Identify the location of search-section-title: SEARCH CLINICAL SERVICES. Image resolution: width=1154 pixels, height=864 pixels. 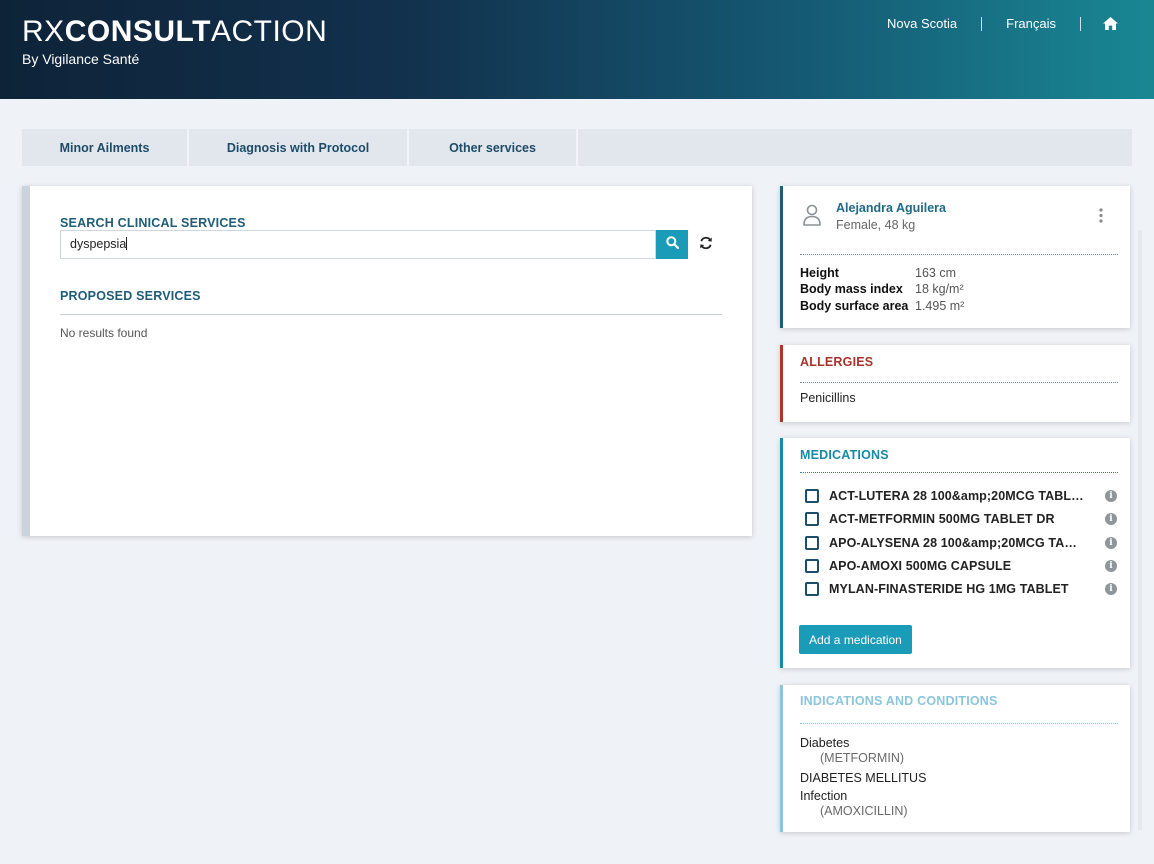
(153, 223).